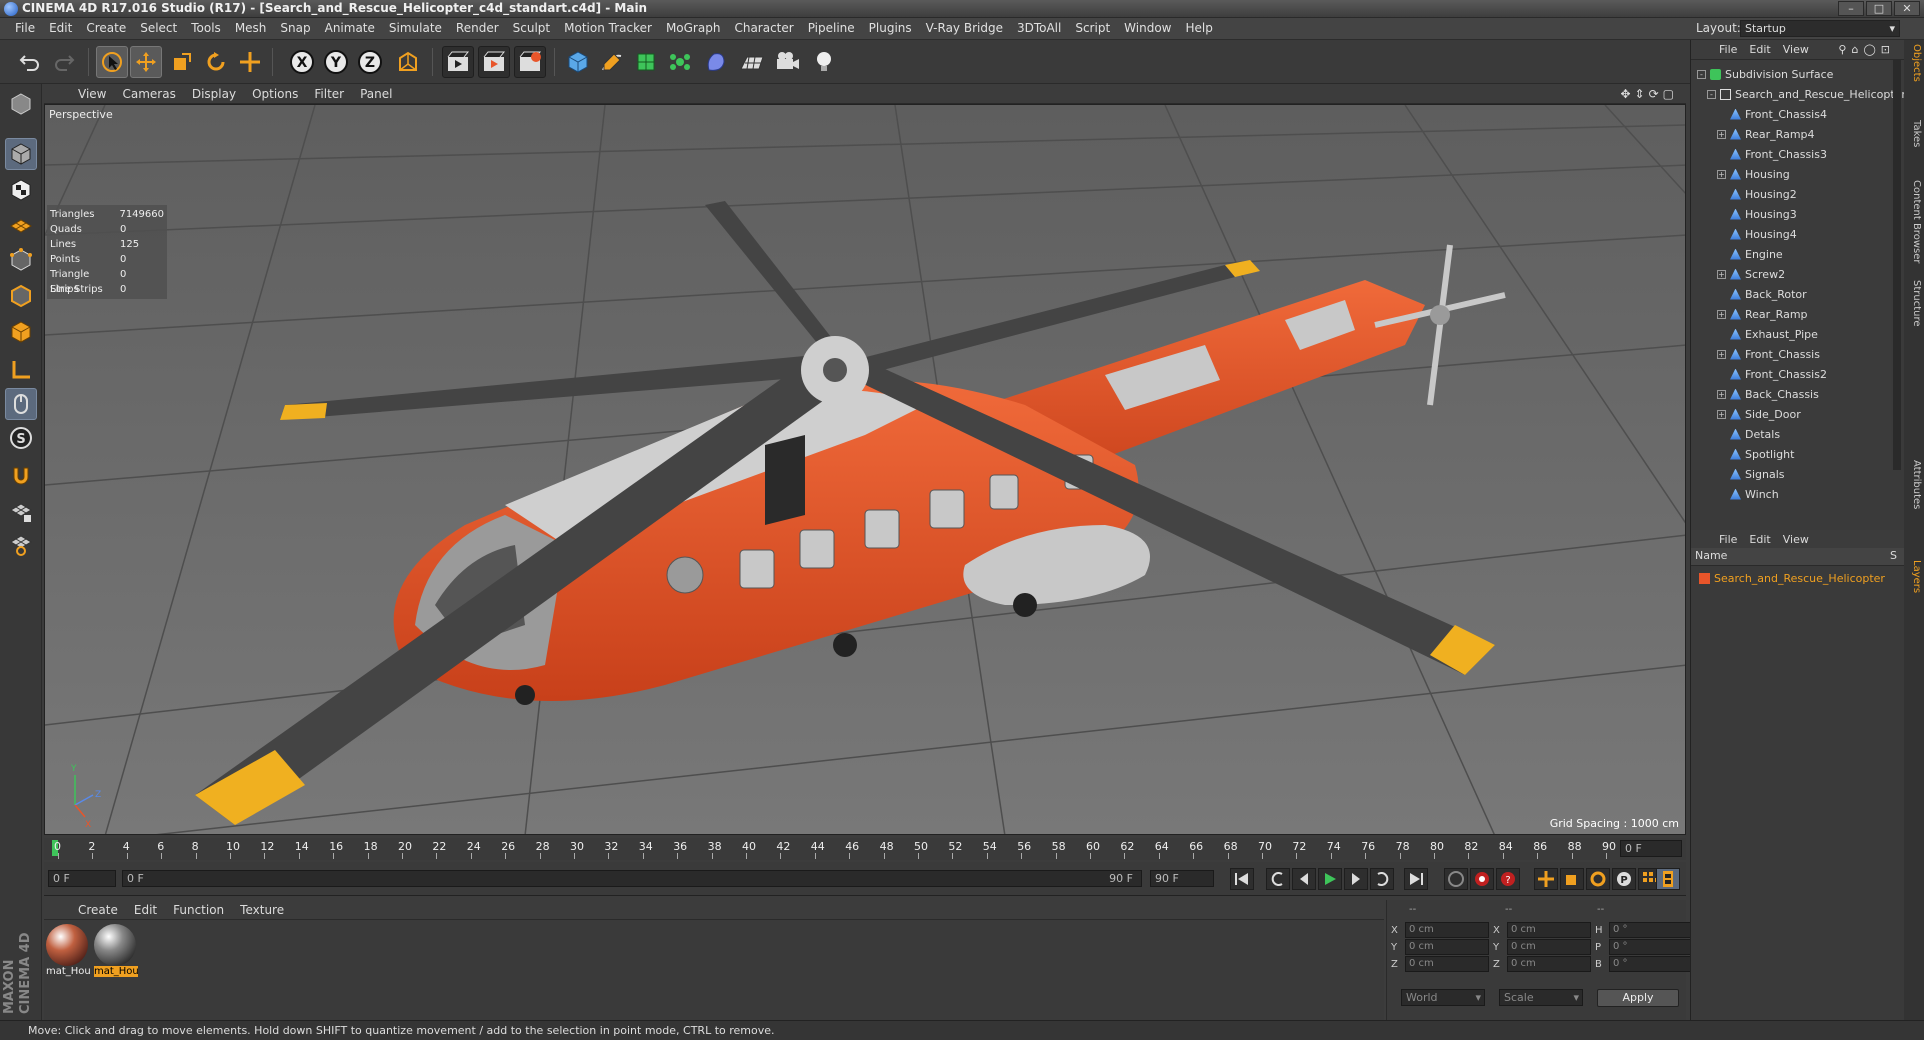 The image size is (1924, 1040). What do you see at coordinates (1914, 133) in the screenshot?
I see `side-tab-takes: Takes` at bounding box center [1914, 133].